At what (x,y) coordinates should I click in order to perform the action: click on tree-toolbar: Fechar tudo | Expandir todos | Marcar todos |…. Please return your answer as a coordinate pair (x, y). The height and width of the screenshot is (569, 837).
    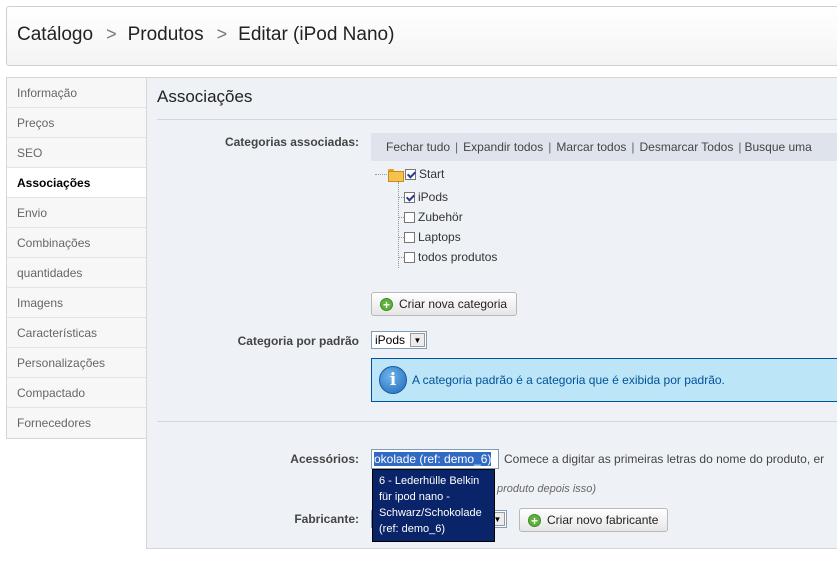
    Looking at the image, I should click on (604, 147).